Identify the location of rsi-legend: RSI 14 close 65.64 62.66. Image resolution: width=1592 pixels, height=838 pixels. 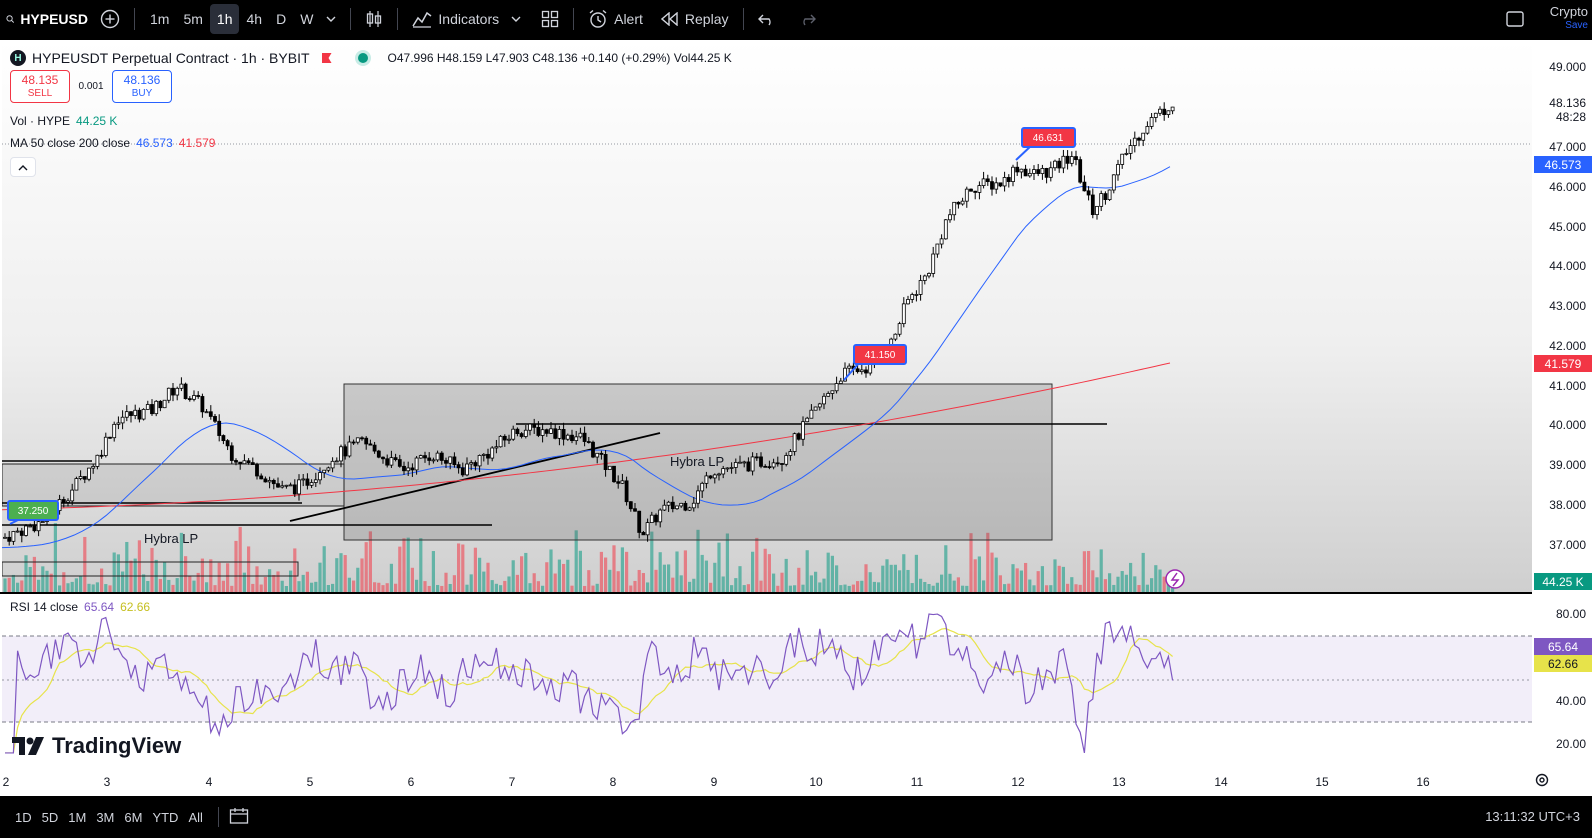
(80, 607).